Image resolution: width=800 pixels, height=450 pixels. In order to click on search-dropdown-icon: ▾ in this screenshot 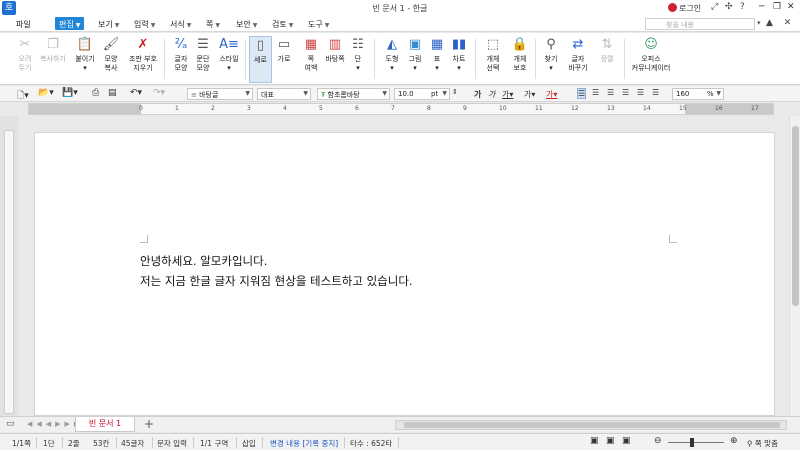, I will do `click(759, 23)`.